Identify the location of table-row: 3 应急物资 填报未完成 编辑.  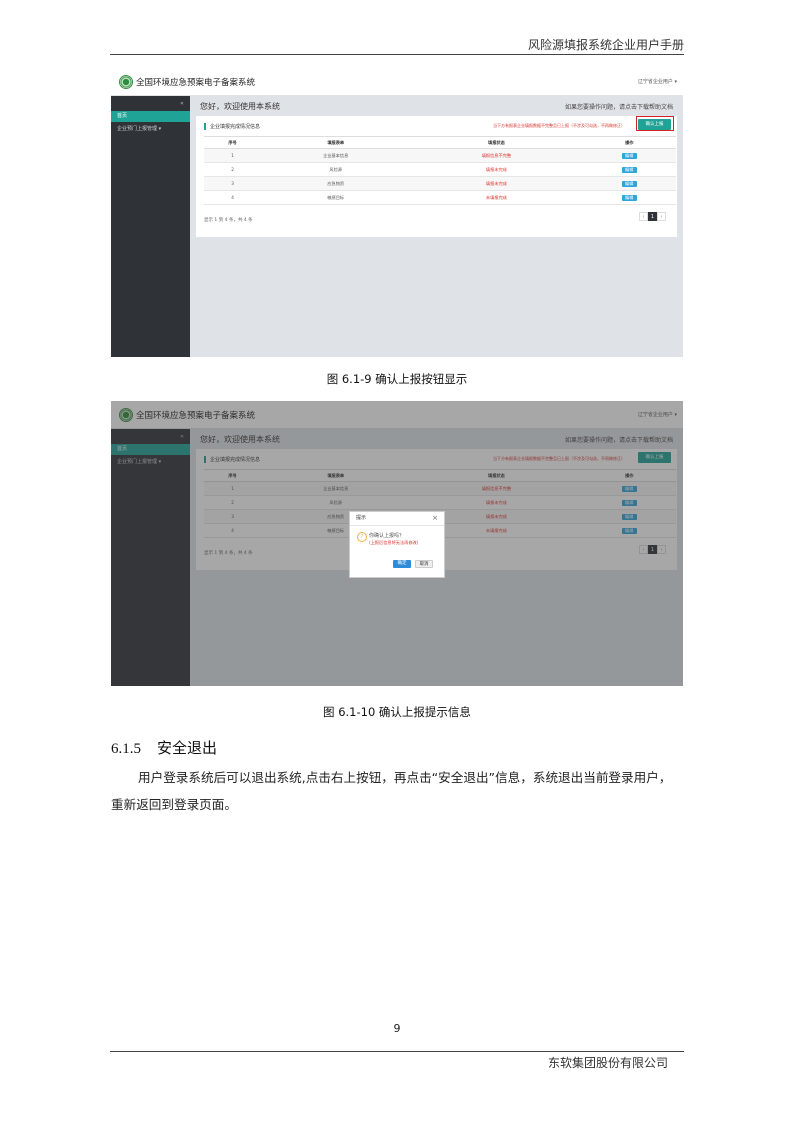
(440, 183).